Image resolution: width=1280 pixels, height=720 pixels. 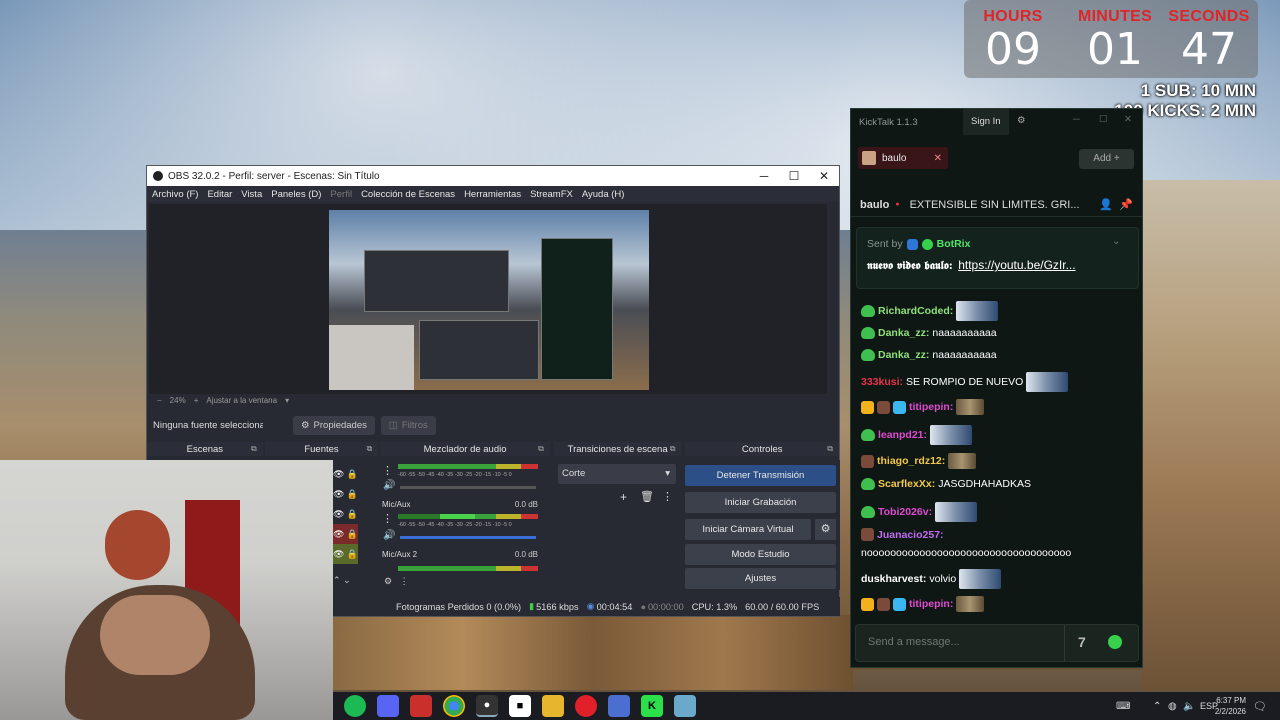 What do you see at coordinates (341, 194) in the screenshot?
I see `menu-perfil: Perfil` at bounding box center [341, 194].